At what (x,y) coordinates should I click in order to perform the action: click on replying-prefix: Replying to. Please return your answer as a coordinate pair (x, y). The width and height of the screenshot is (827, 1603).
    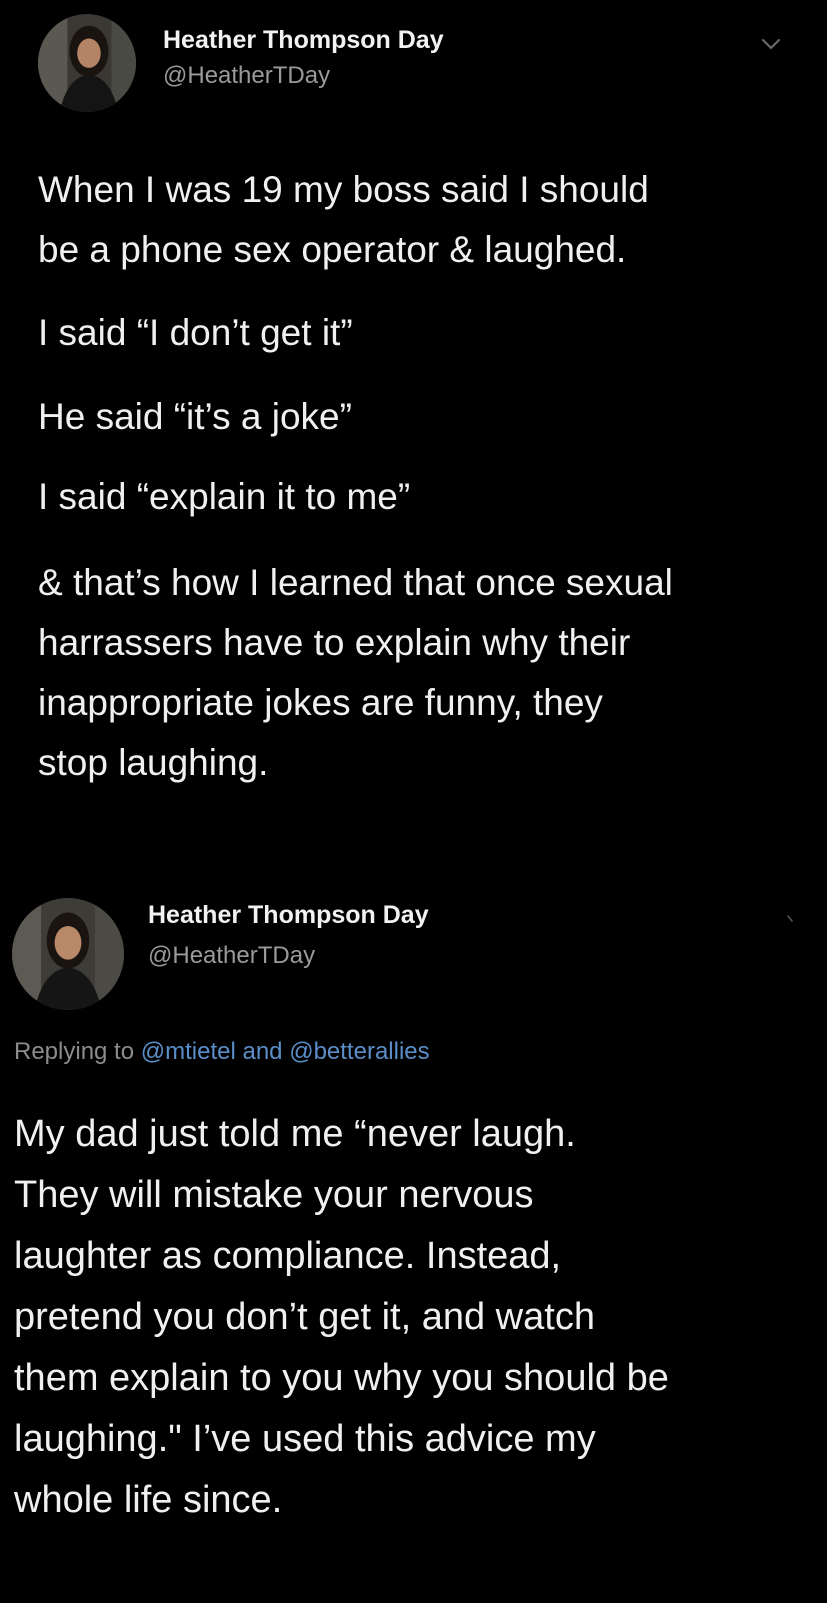
    Looking at the image, I should click on (74, 1051).